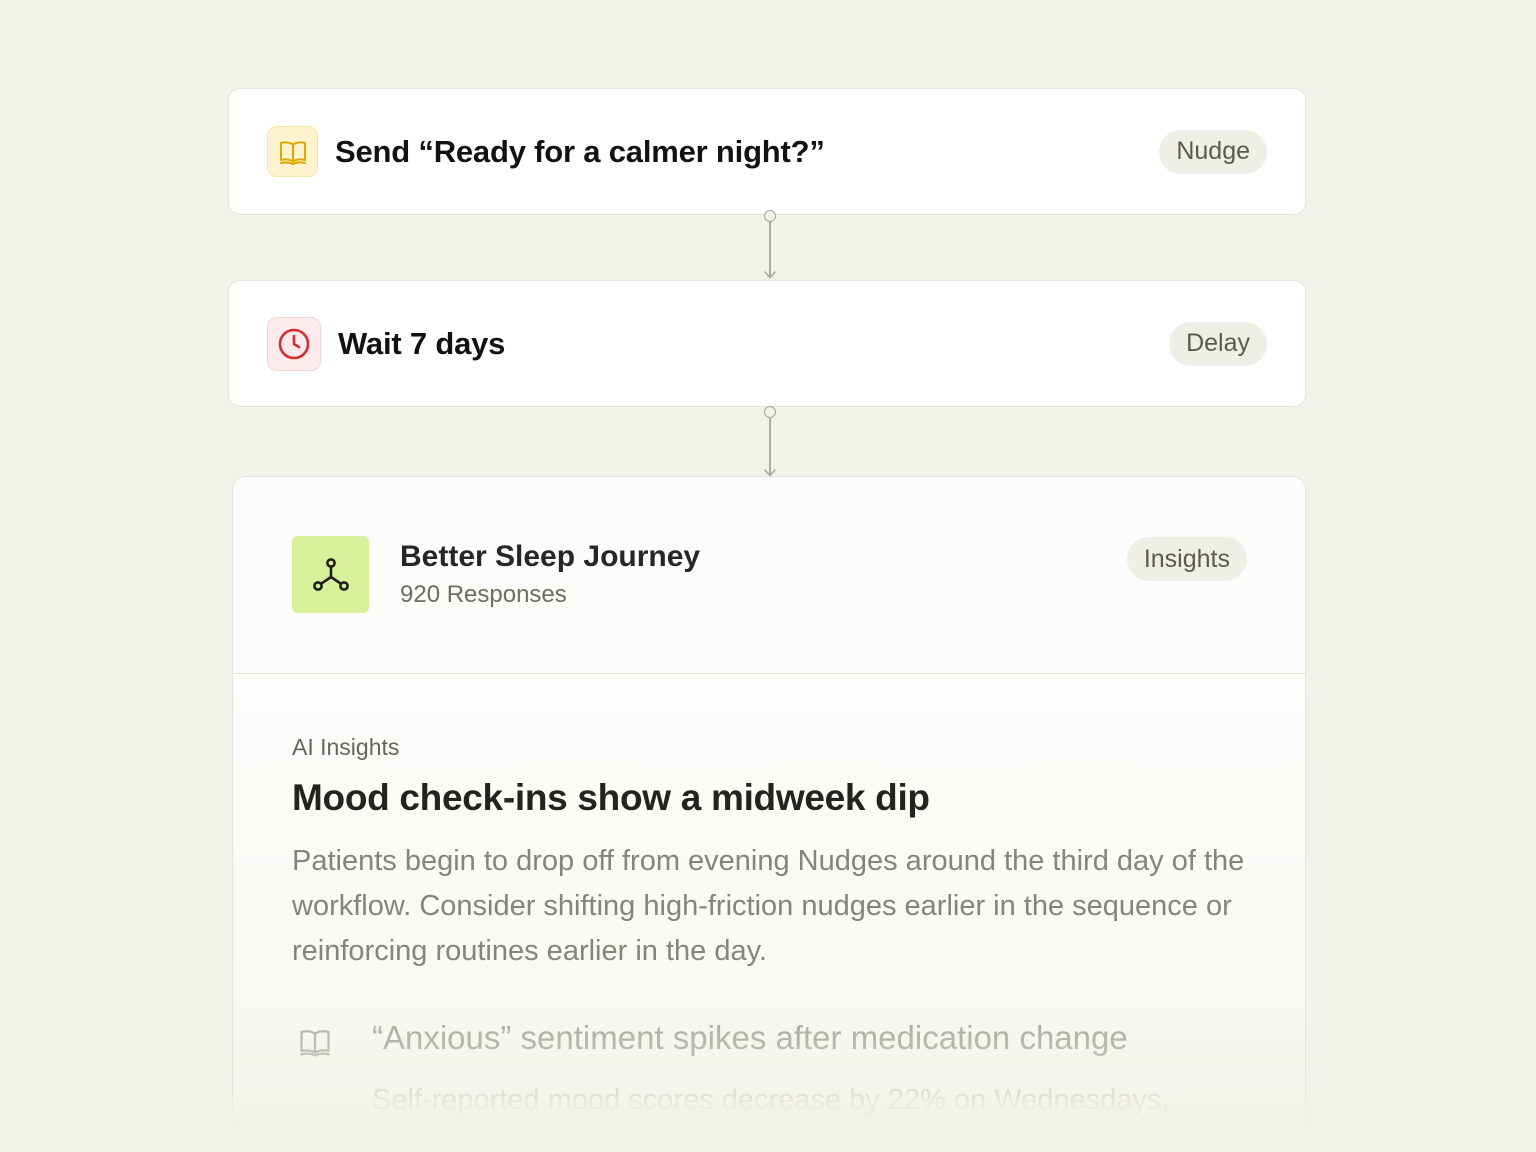  What do you see at coordinates (611, 797) in the screenshot?
I see `insight-headline: Mood check-ins show a midweek dip` at bounding box center [611, 797].